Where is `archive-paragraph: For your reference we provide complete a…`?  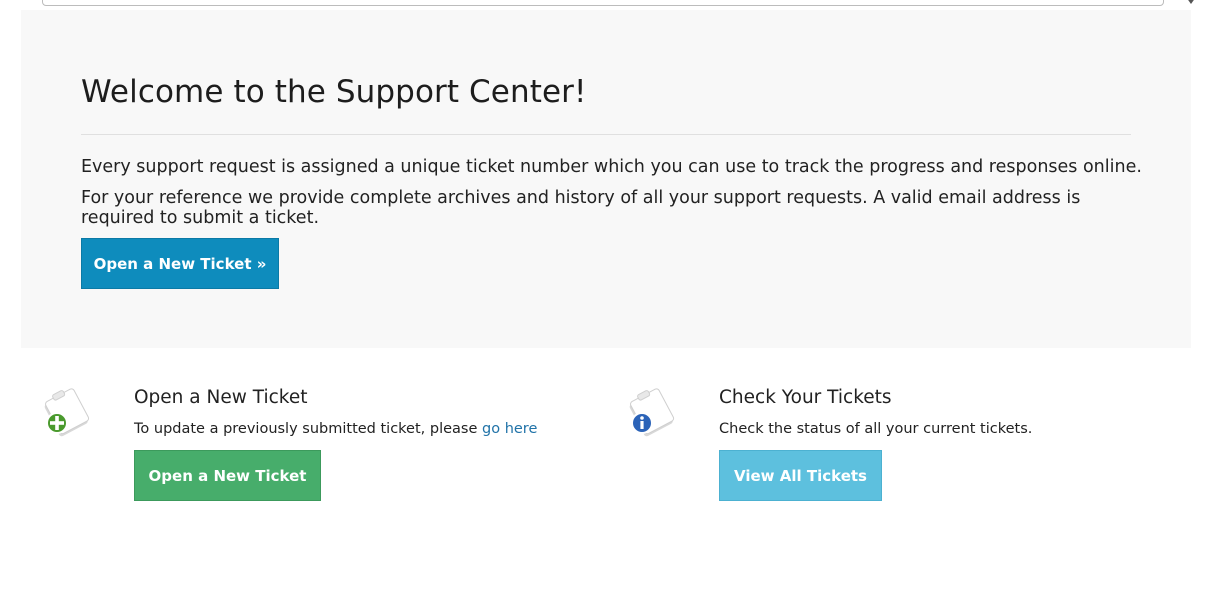
archive-paragraph: For your reference we provide complete a… is located at coordinates (581, 208).